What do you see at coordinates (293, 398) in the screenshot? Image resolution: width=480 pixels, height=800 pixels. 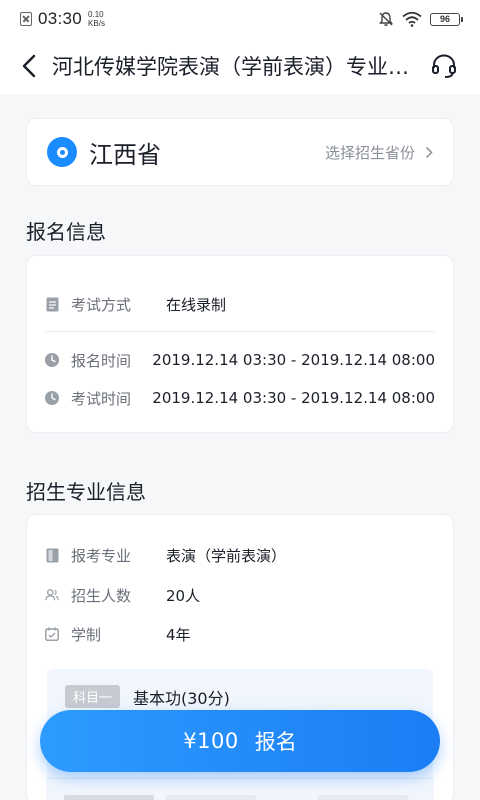 I see `exam-time-value: 2019.12.14 03:30 - 2019.12.14 08:00` at bounding box center [293, 398].